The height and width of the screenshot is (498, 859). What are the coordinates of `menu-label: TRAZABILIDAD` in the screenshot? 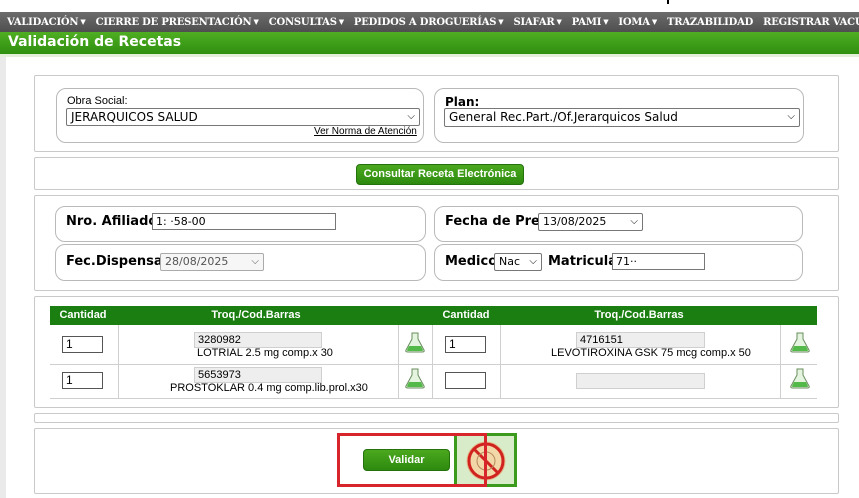 It's located at (710, 22).